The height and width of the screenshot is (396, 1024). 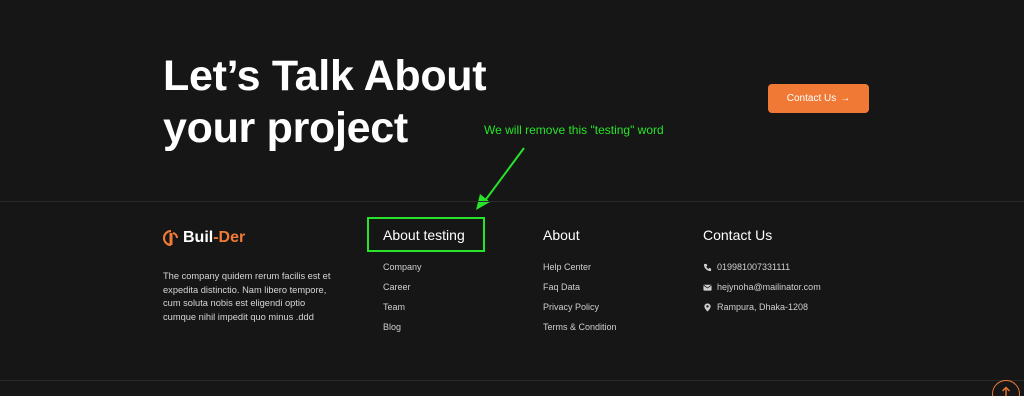 What do you see at coordinates (811, 98) in the screenshot?
I see `contact-us-button-label: Contact Us` at bounding box center [811, 98].